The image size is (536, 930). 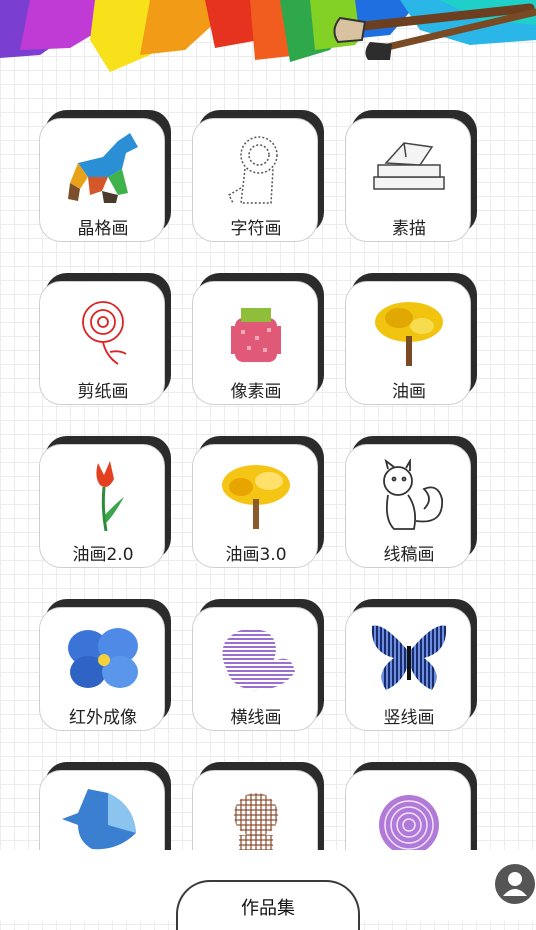 What do you see at coordinates (103, 168) in the screenshot?
I see `polygon-horse-icon` at bounding box center [103, 168].